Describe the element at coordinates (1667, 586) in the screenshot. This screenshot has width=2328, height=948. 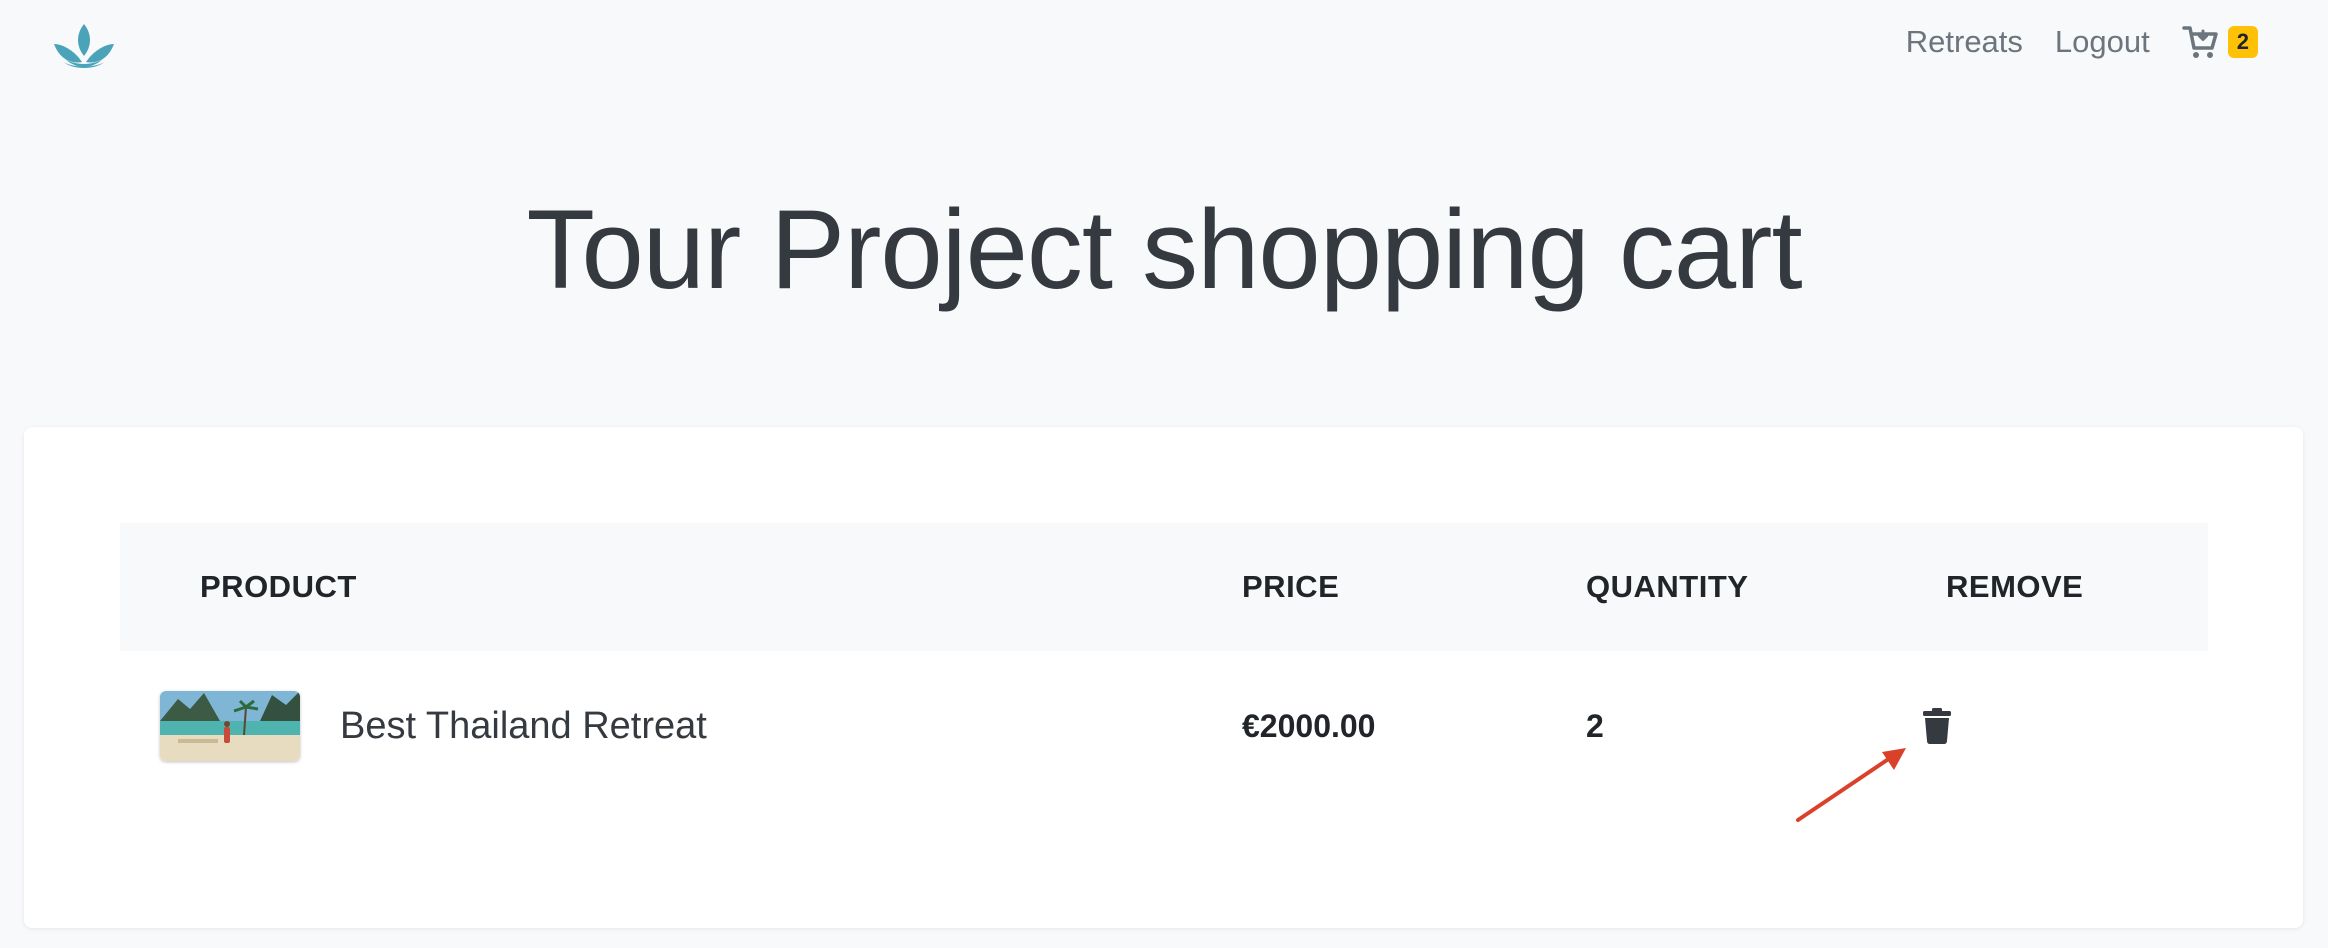
I see `header-quantity: QUANTITY` at that location.